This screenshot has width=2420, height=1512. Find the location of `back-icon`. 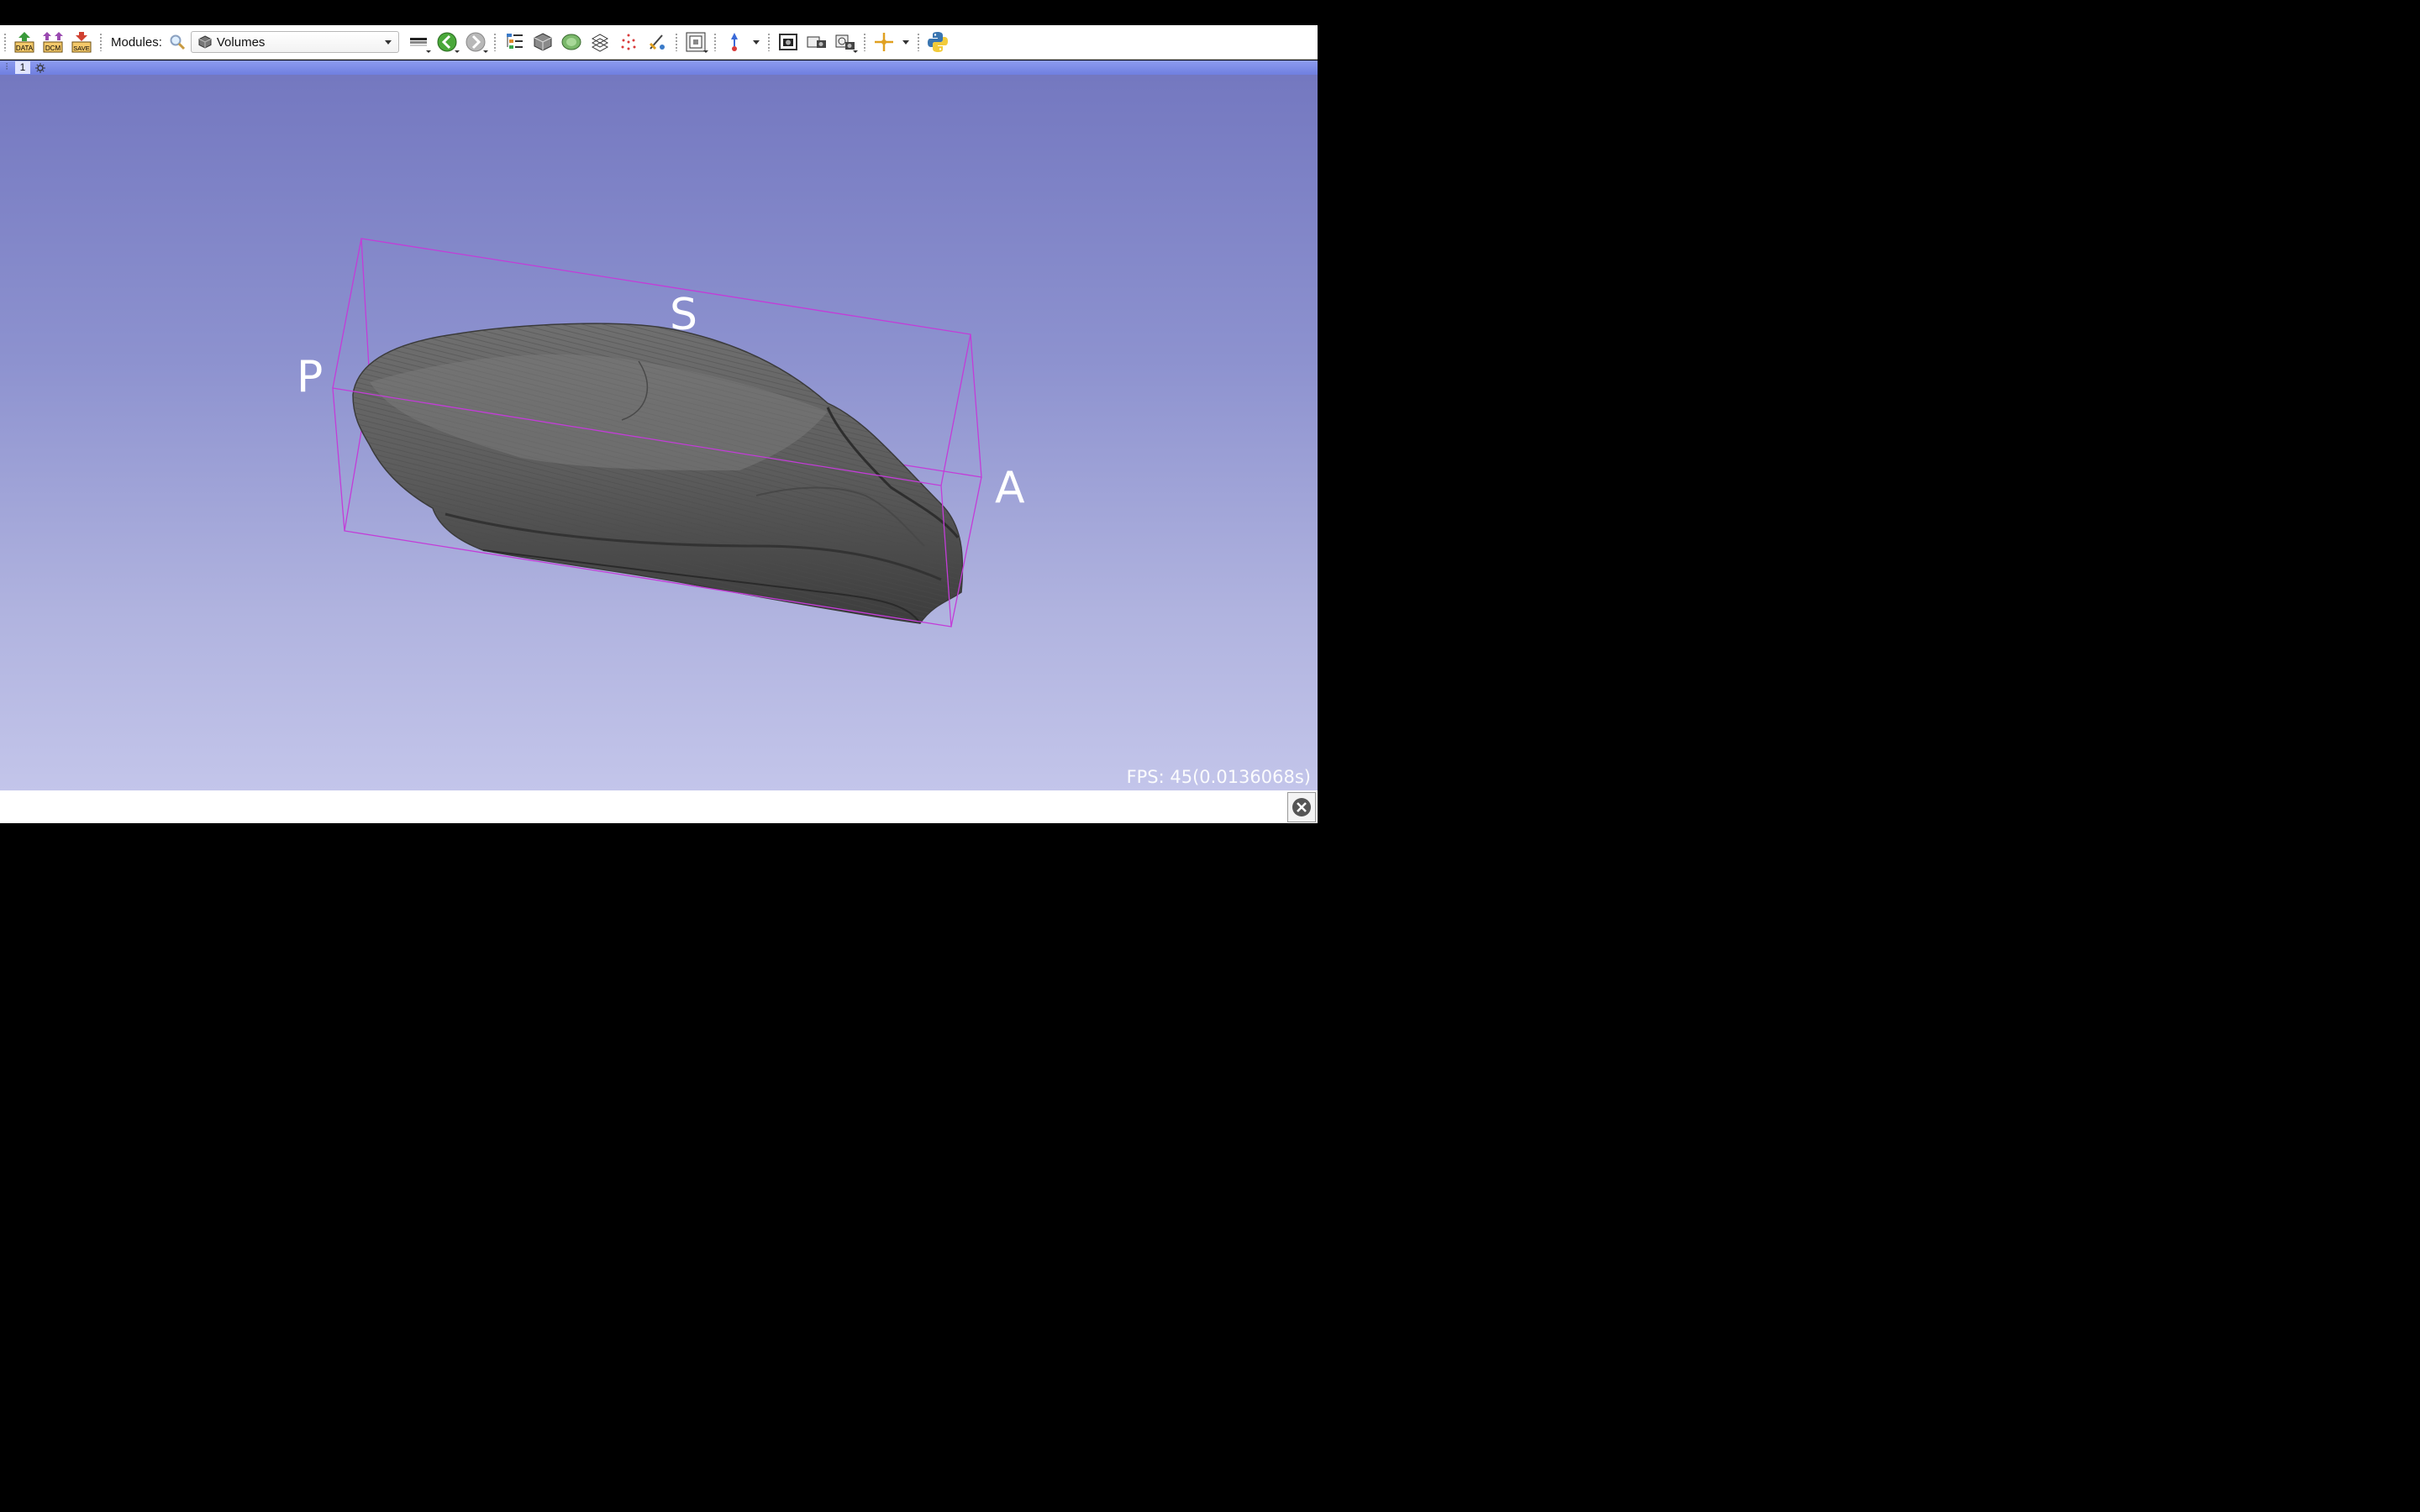

back-icon is located at coordinates (447, 42).